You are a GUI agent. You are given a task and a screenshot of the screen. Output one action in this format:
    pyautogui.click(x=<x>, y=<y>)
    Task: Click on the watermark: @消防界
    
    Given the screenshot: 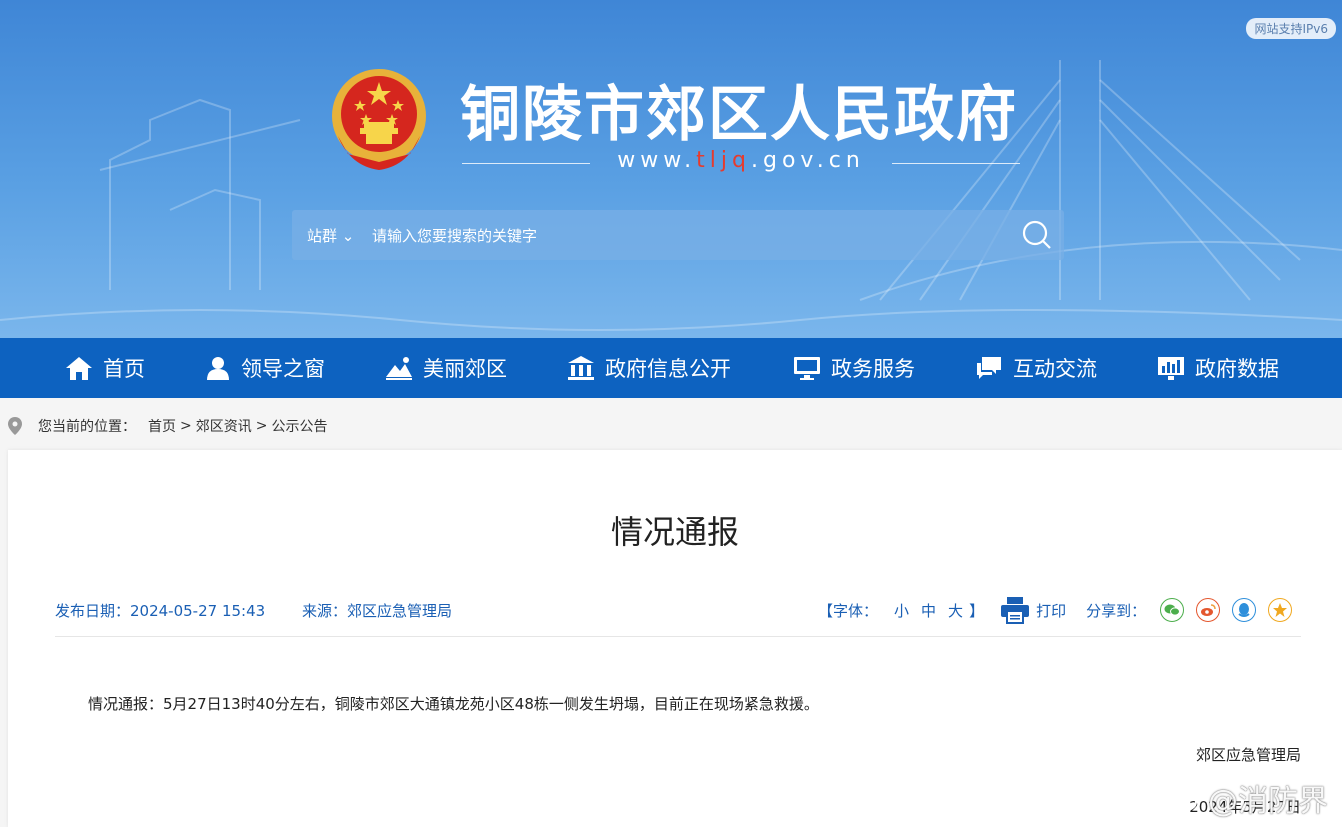 What is the action you would take?
    pyautogui.click(x=1248, y=798)
    